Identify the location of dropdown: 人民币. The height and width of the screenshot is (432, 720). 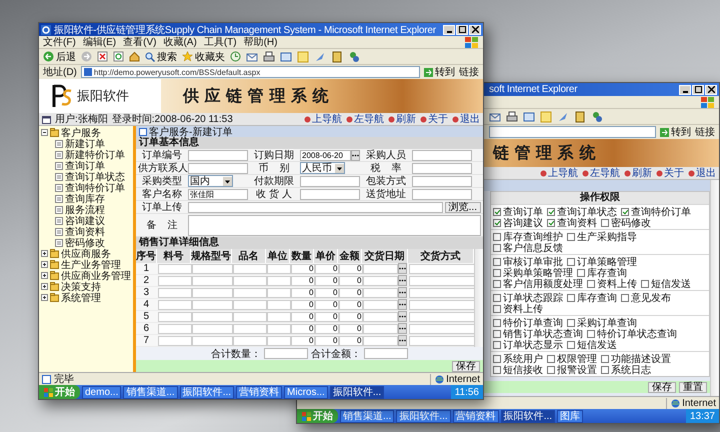
(322, 168).